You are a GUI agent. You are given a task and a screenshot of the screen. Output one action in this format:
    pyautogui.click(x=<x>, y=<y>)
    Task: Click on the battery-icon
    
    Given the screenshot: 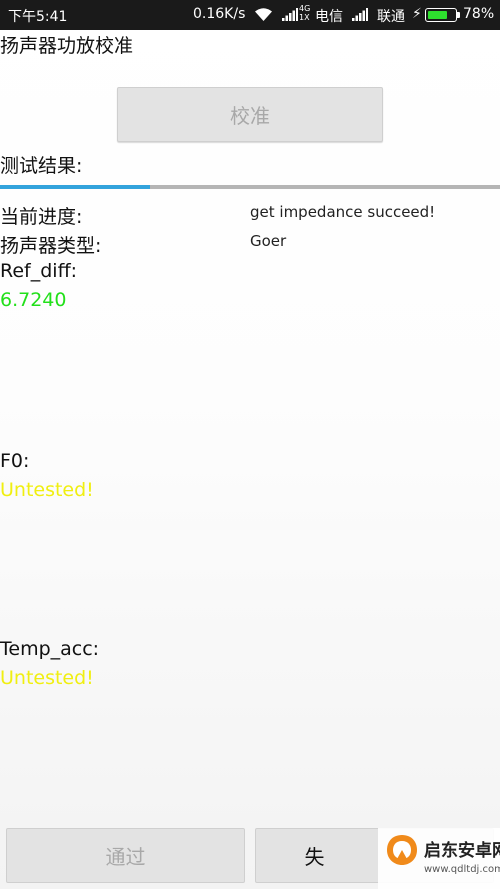 What is the action you would take?
    pyautogui.click(x=441, y=15)
    